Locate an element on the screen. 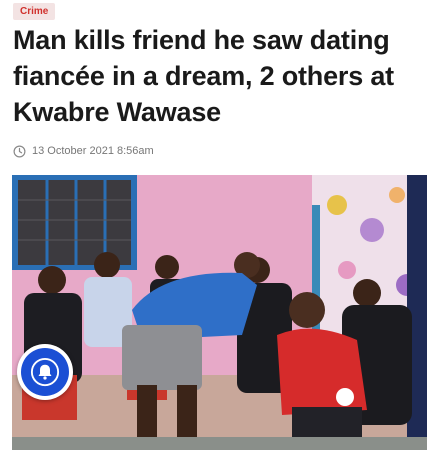 Image resolution: width=435 pixels, height=461 pixels. clock-icon is located at coordinates (19, 151).